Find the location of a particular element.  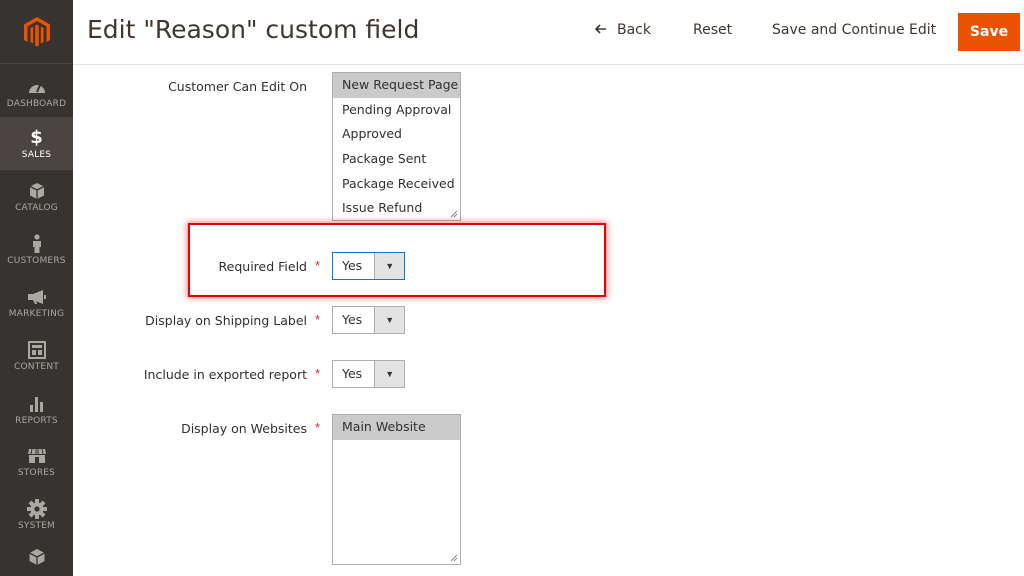

sidebar-item-label: STORES is located at coordinates (36, 472).